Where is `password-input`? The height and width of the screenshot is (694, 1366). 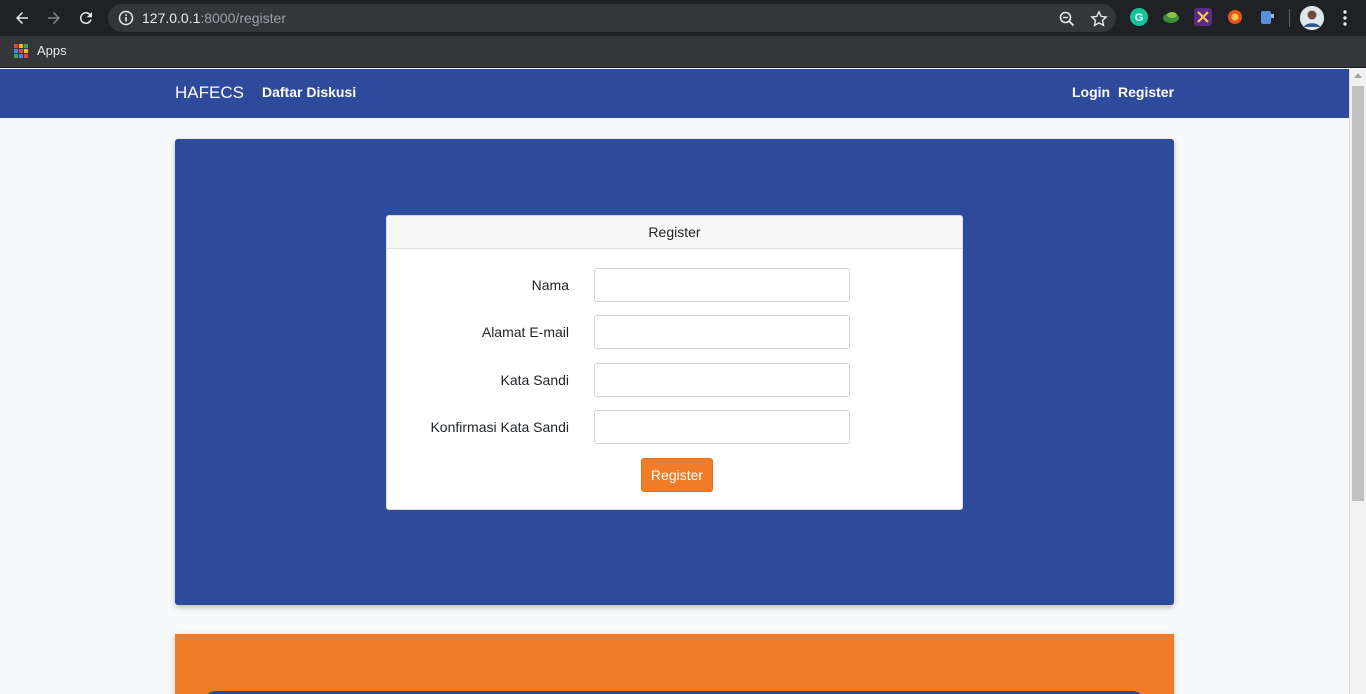
password-input is located at coordinates (722, 380).